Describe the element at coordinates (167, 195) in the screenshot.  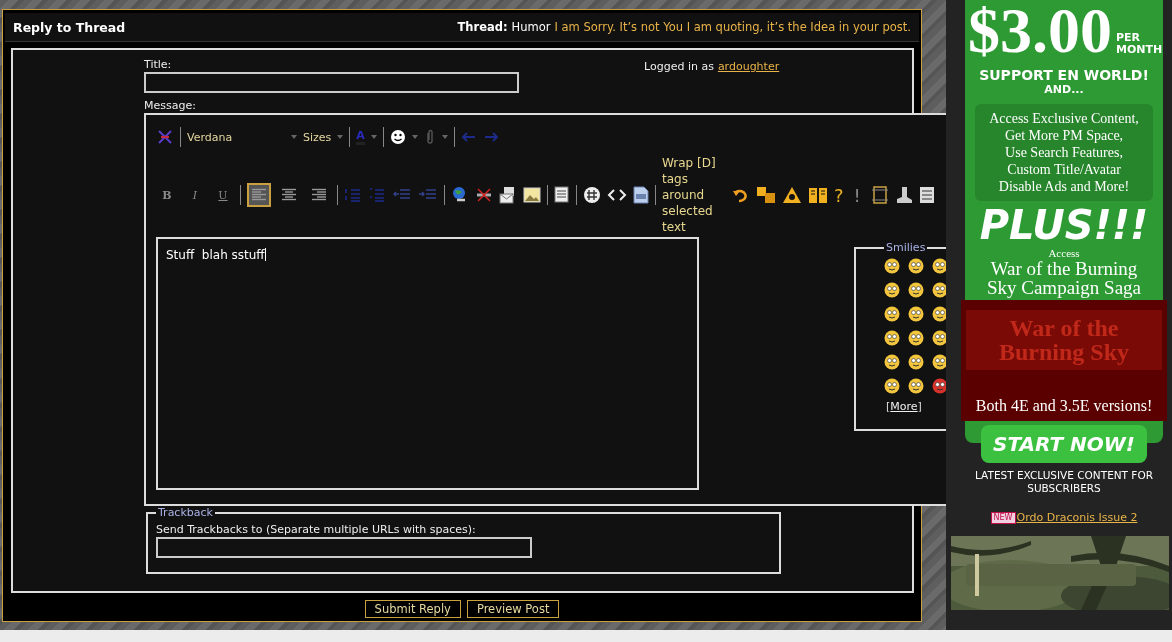
I see `bold-button: B` at that location.